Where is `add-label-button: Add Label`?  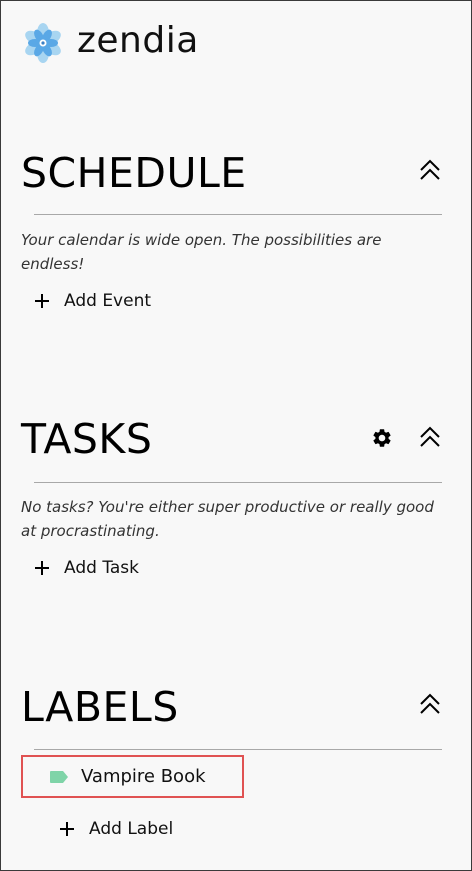
add-label-button: Add Label is located at coordinates (116, 829).